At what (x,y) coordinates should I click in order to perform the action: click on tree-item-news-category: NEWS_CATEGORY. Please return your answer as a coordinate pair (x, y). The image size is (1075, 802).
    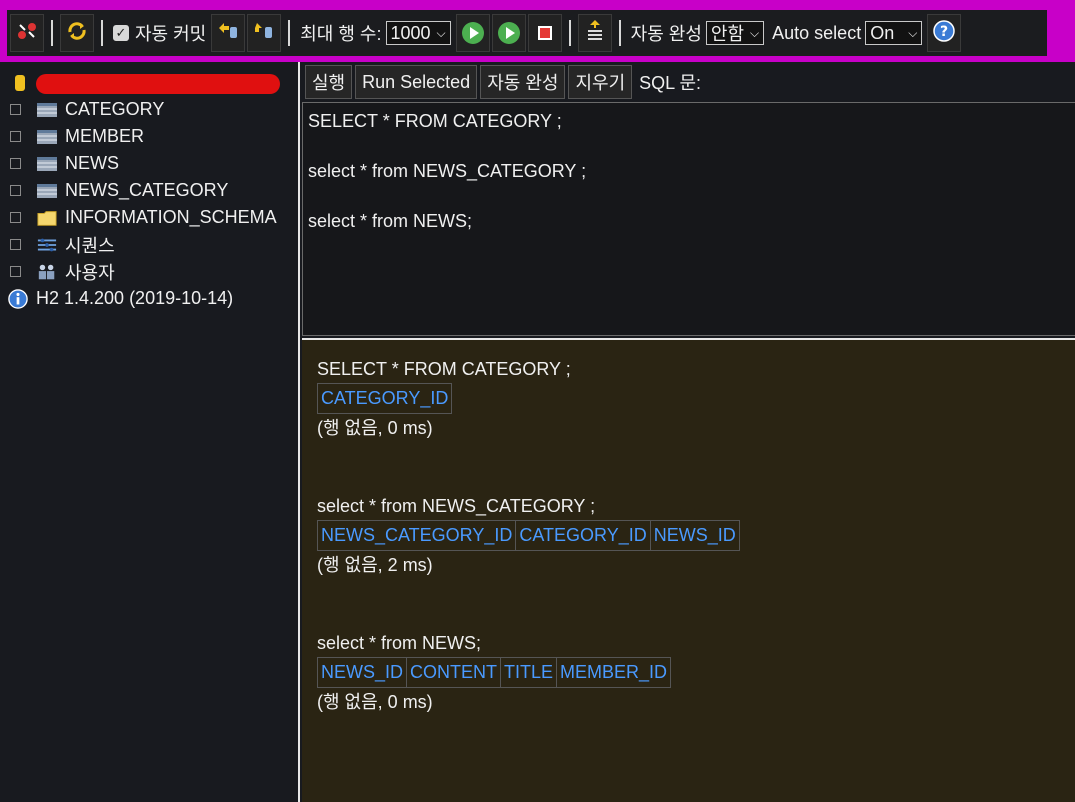
    Looking at the image, I should click on (149, 190).